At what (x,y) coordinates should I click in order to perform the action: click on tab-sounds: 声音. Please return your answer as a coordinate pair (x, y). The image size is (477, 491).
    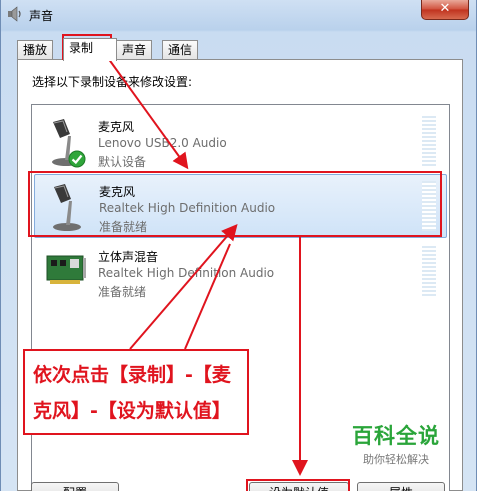
    Looking at the image, I should click on (134, 50).